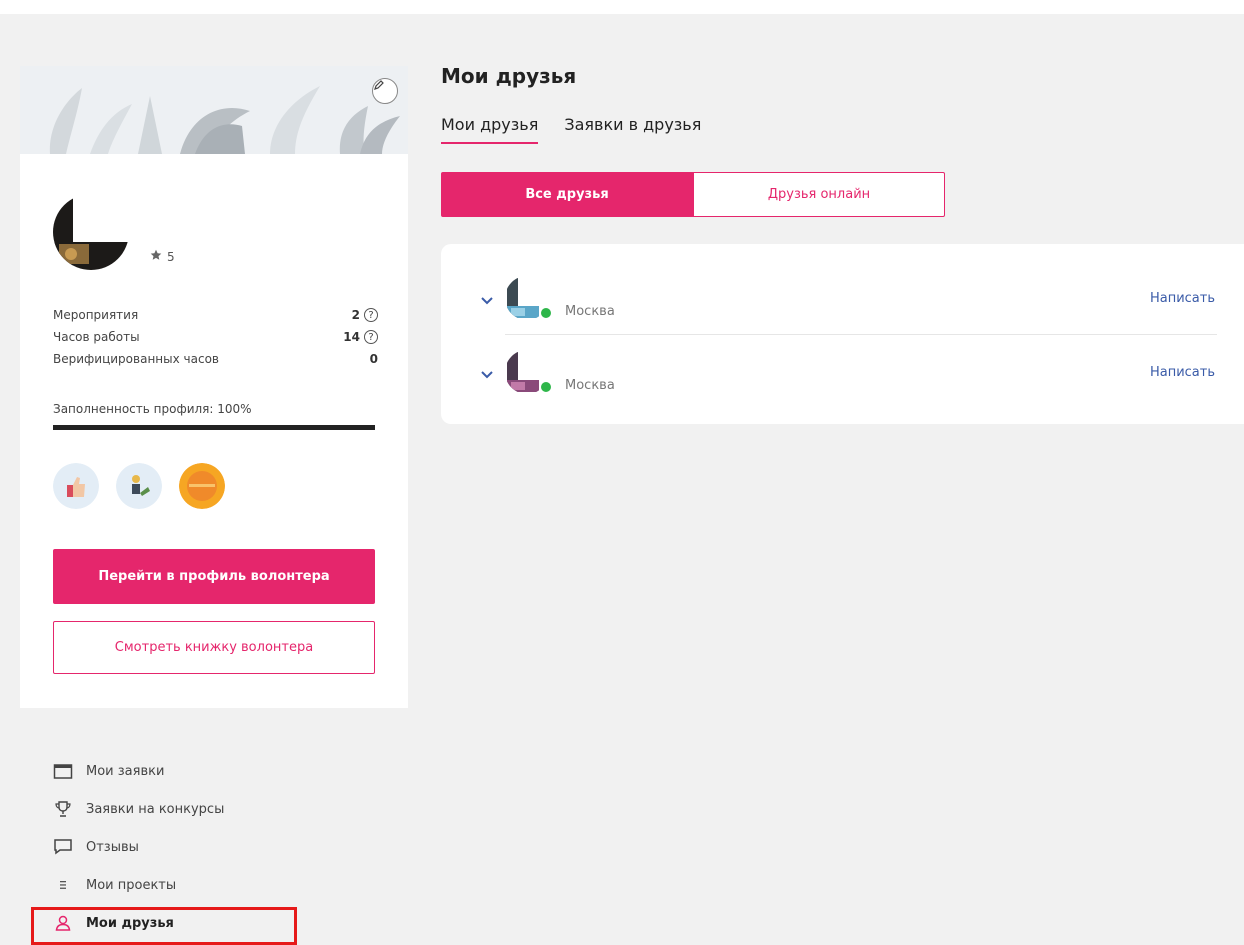 Image resolution: width=1244 pixels, height=945 pixels. I want to click on profile-banner, so click(214, 110).